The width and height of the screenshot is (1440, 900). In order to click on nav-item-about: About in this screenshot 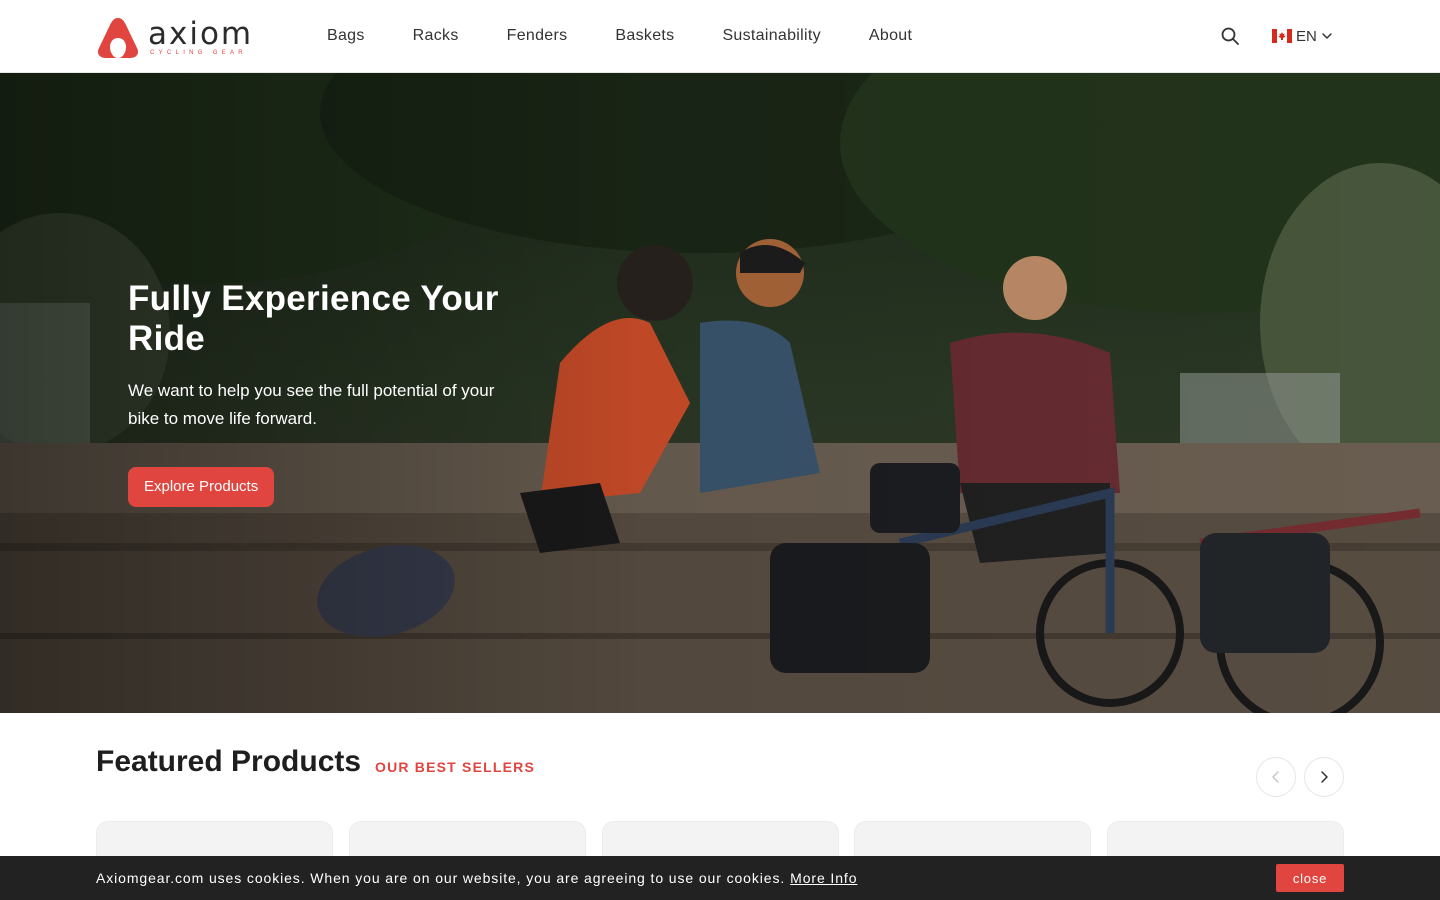, I will do `click(890, 36)`.